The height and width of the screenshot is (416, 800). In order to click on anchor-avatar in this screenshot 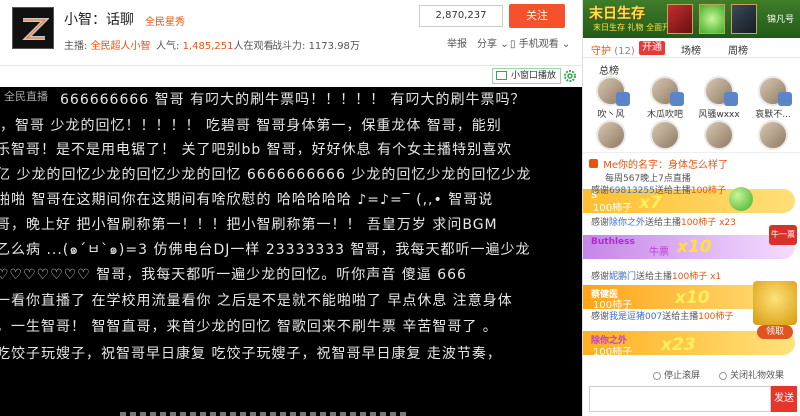, I will do `click(33, 28)`.